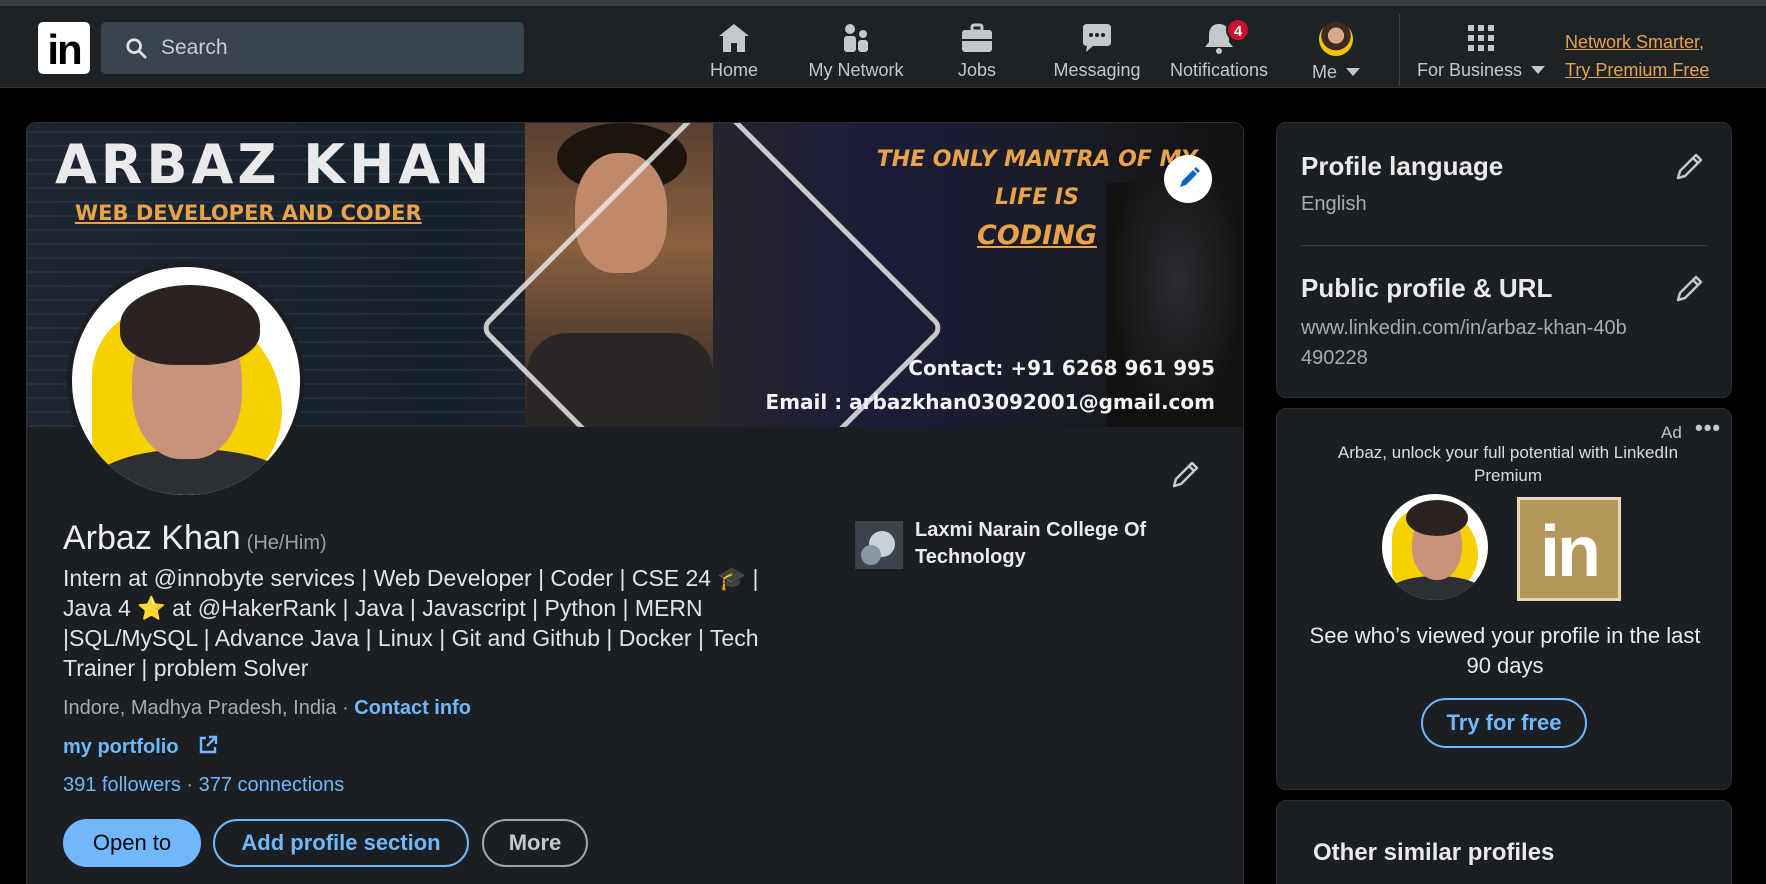  What do you see at coordinates (1690, 288) in the screenshot?
I see `edit-url-pencil-icon` at bounding box center [1690, 288].